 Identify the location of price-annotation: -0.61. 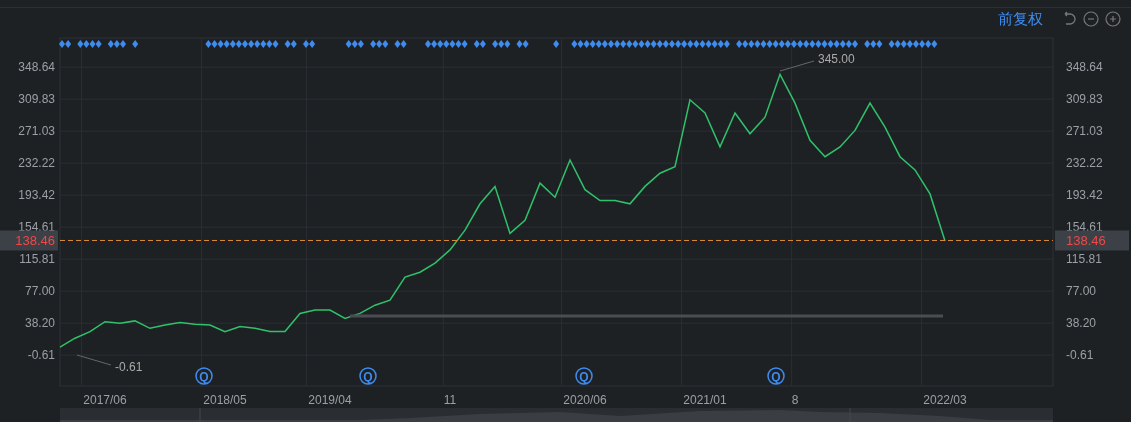
(109, 364).